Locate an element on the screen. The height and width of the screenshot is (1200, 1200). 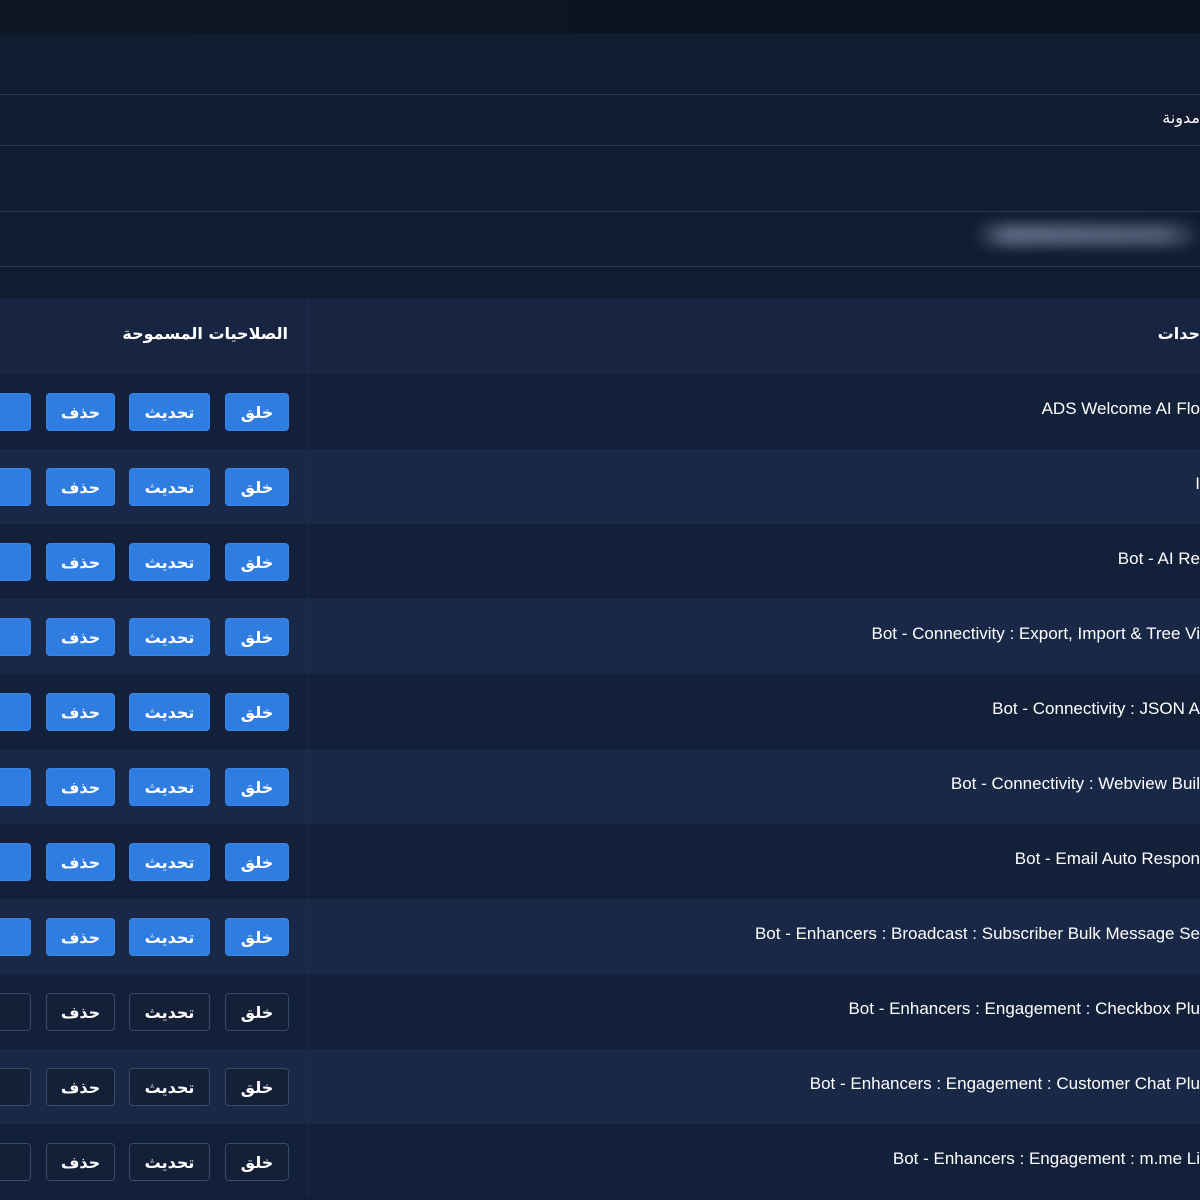
blurred-value is located at coordinates (1085, 235).